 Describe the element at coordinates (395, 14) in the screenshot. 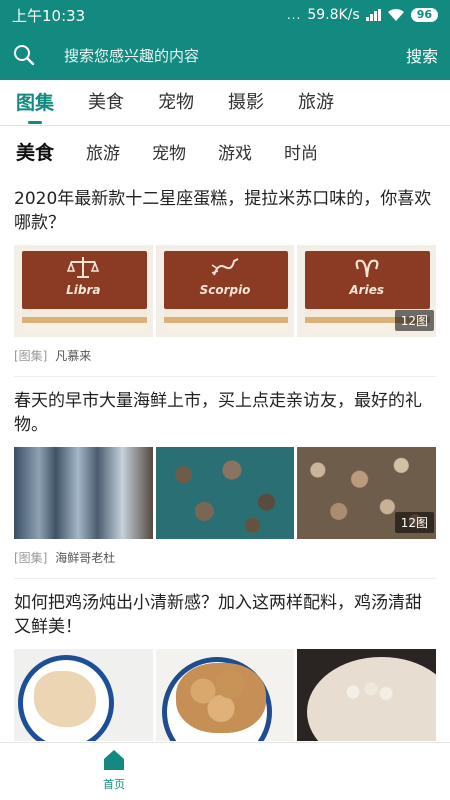

I see `wifi-icon` at that location.